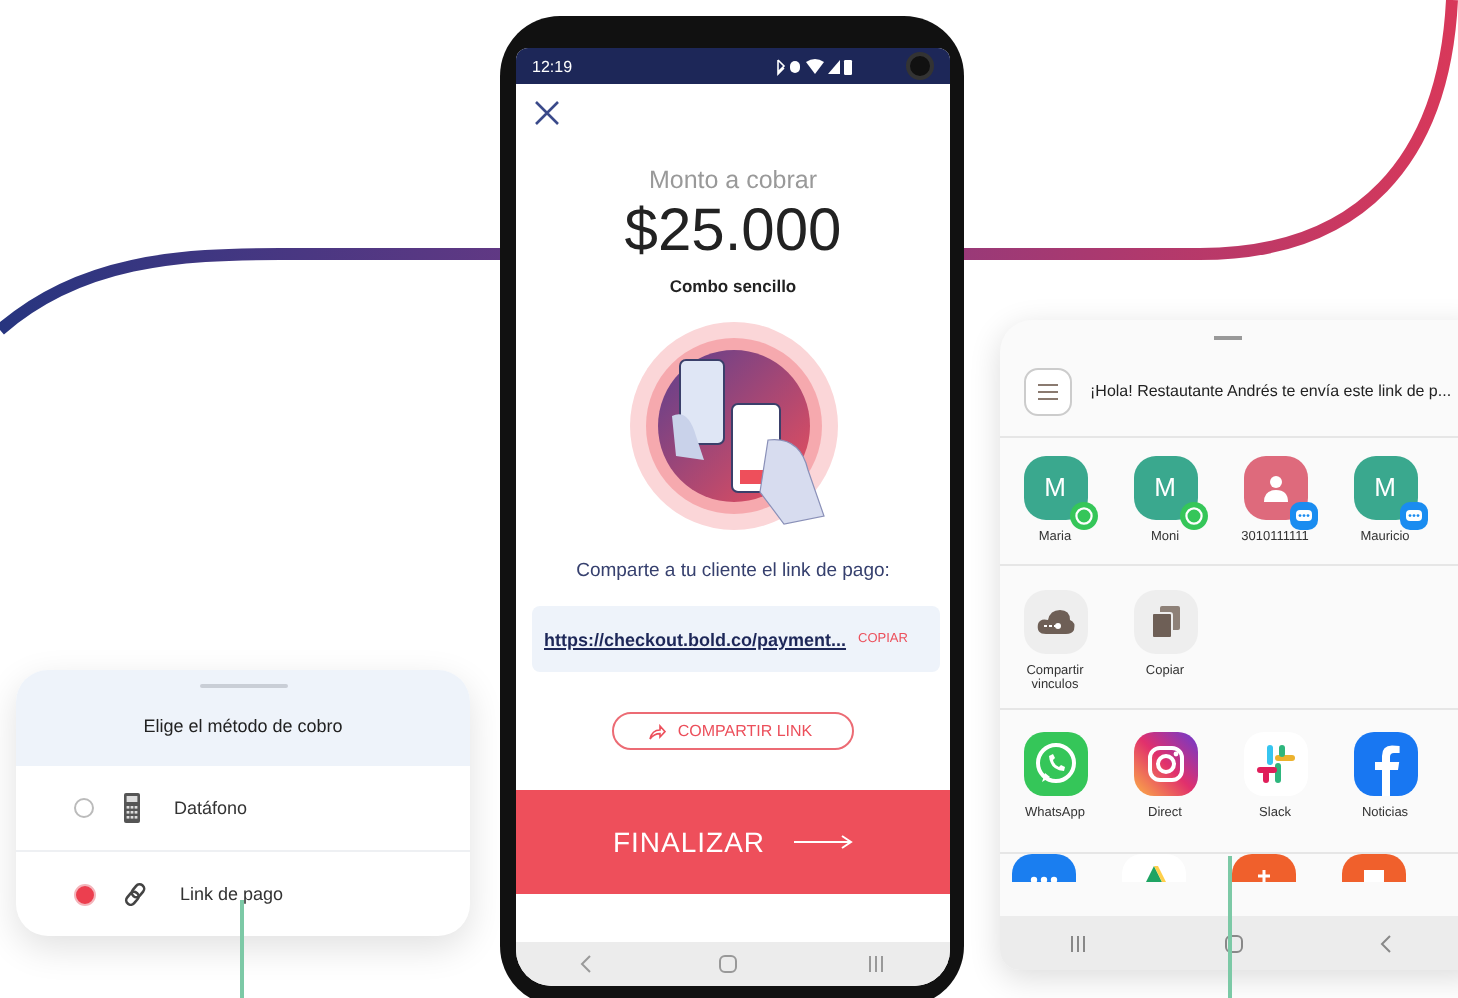  Describe the element at coordinates (1044, 867) in the screenshot. I see `chat-app-icon` at that location.